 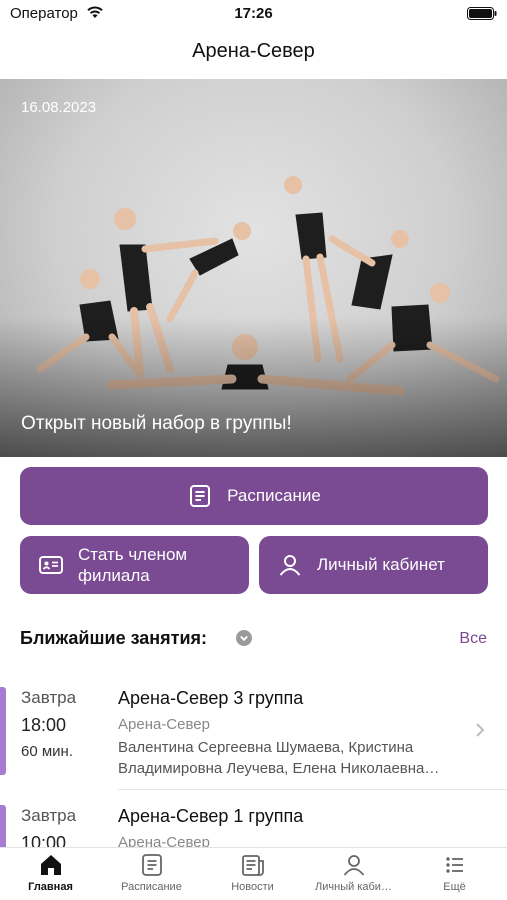 I want to click on become-member-button: Стать членом филиала, so click(x=134, y=565).